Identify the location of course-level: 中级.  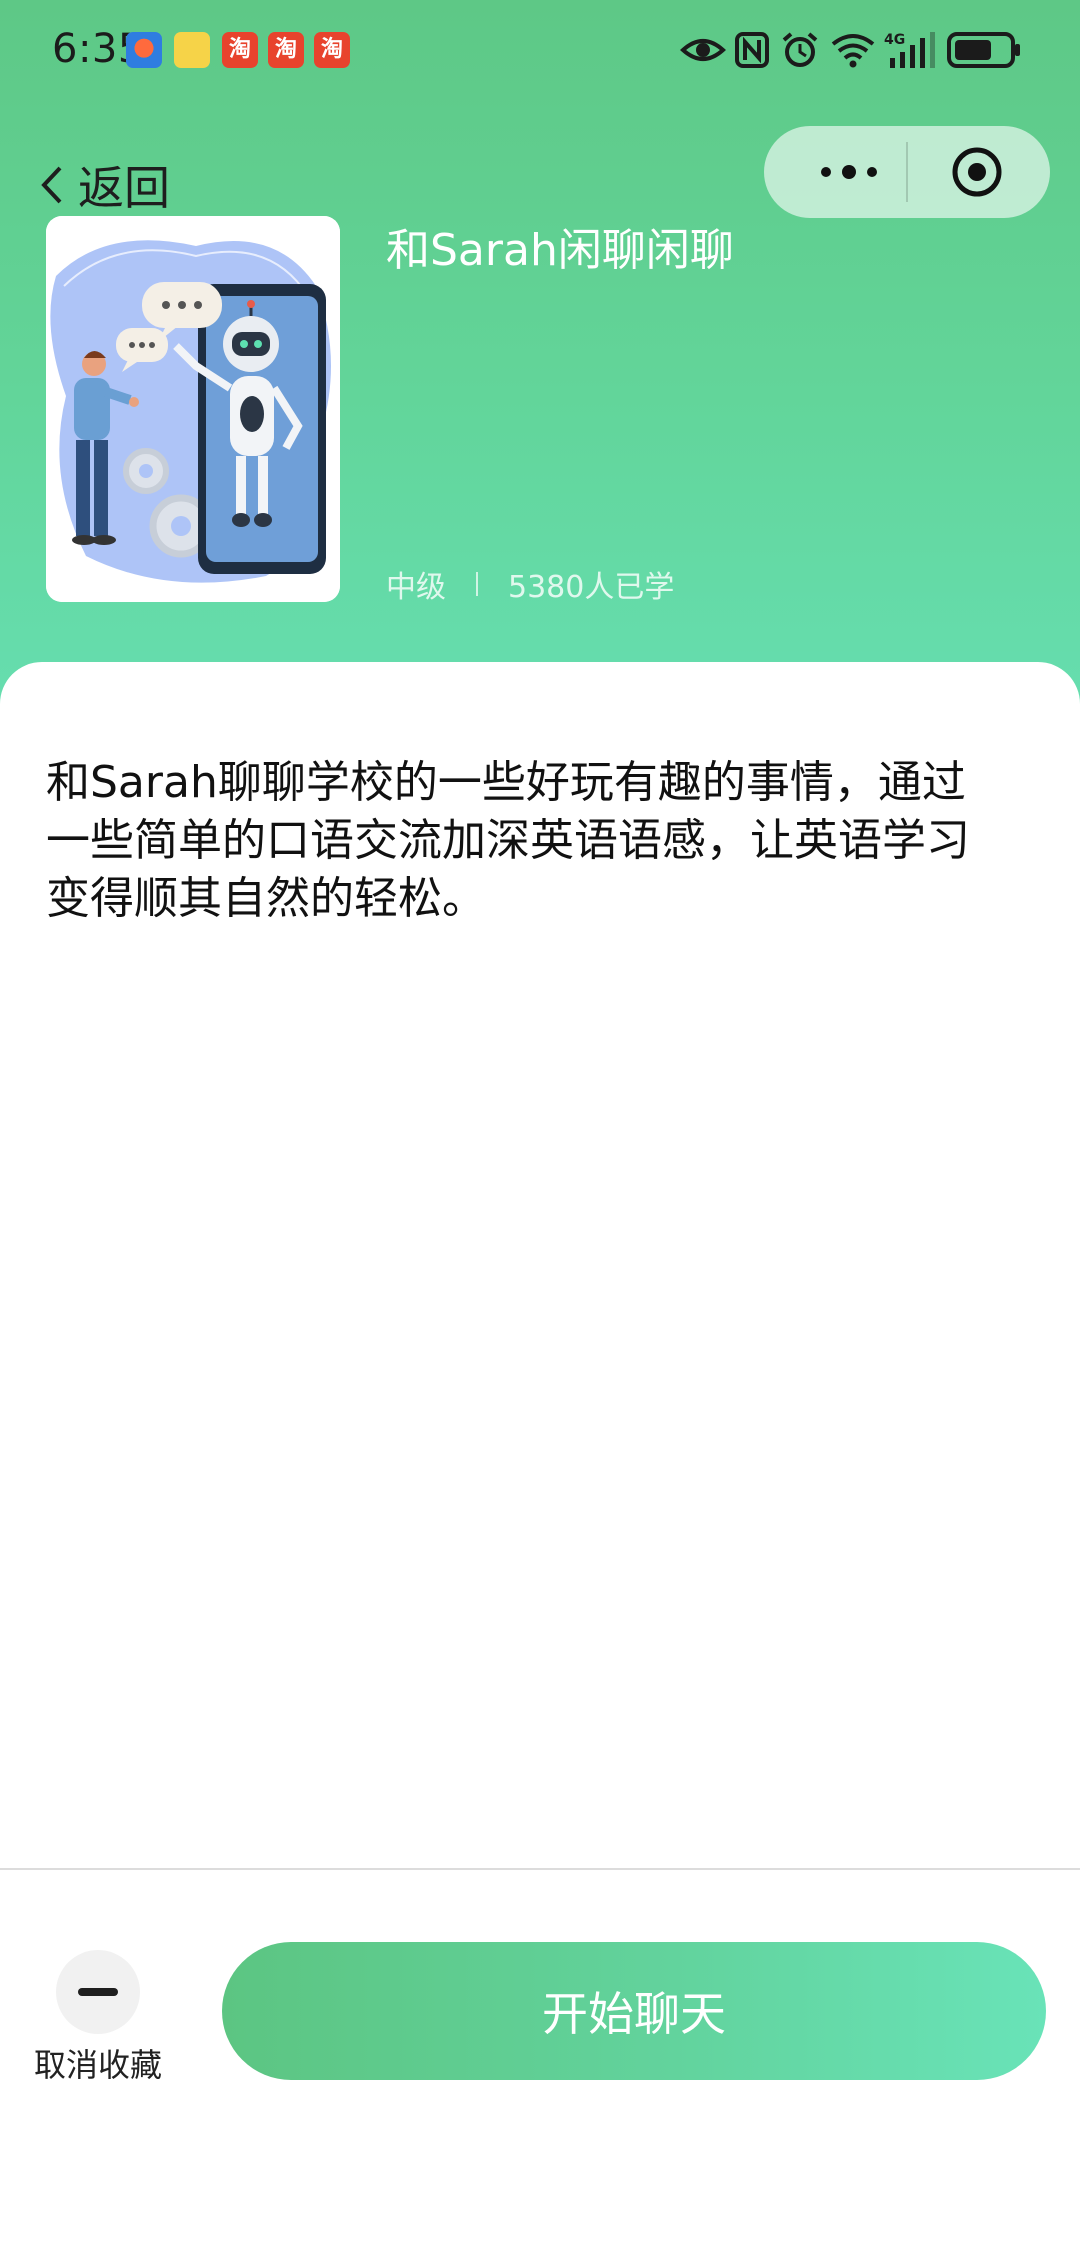
(416, 587).